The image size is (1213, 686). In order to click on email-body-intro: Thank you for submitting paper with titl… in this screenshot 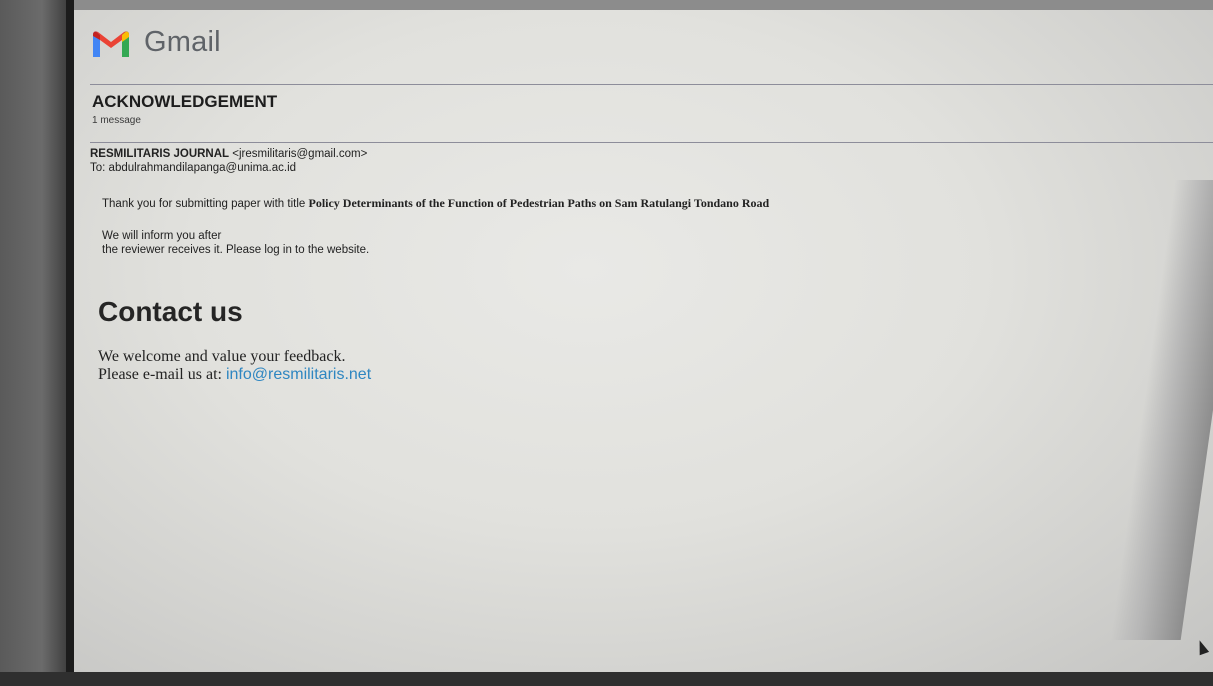, I will do `click(435, 203)`.